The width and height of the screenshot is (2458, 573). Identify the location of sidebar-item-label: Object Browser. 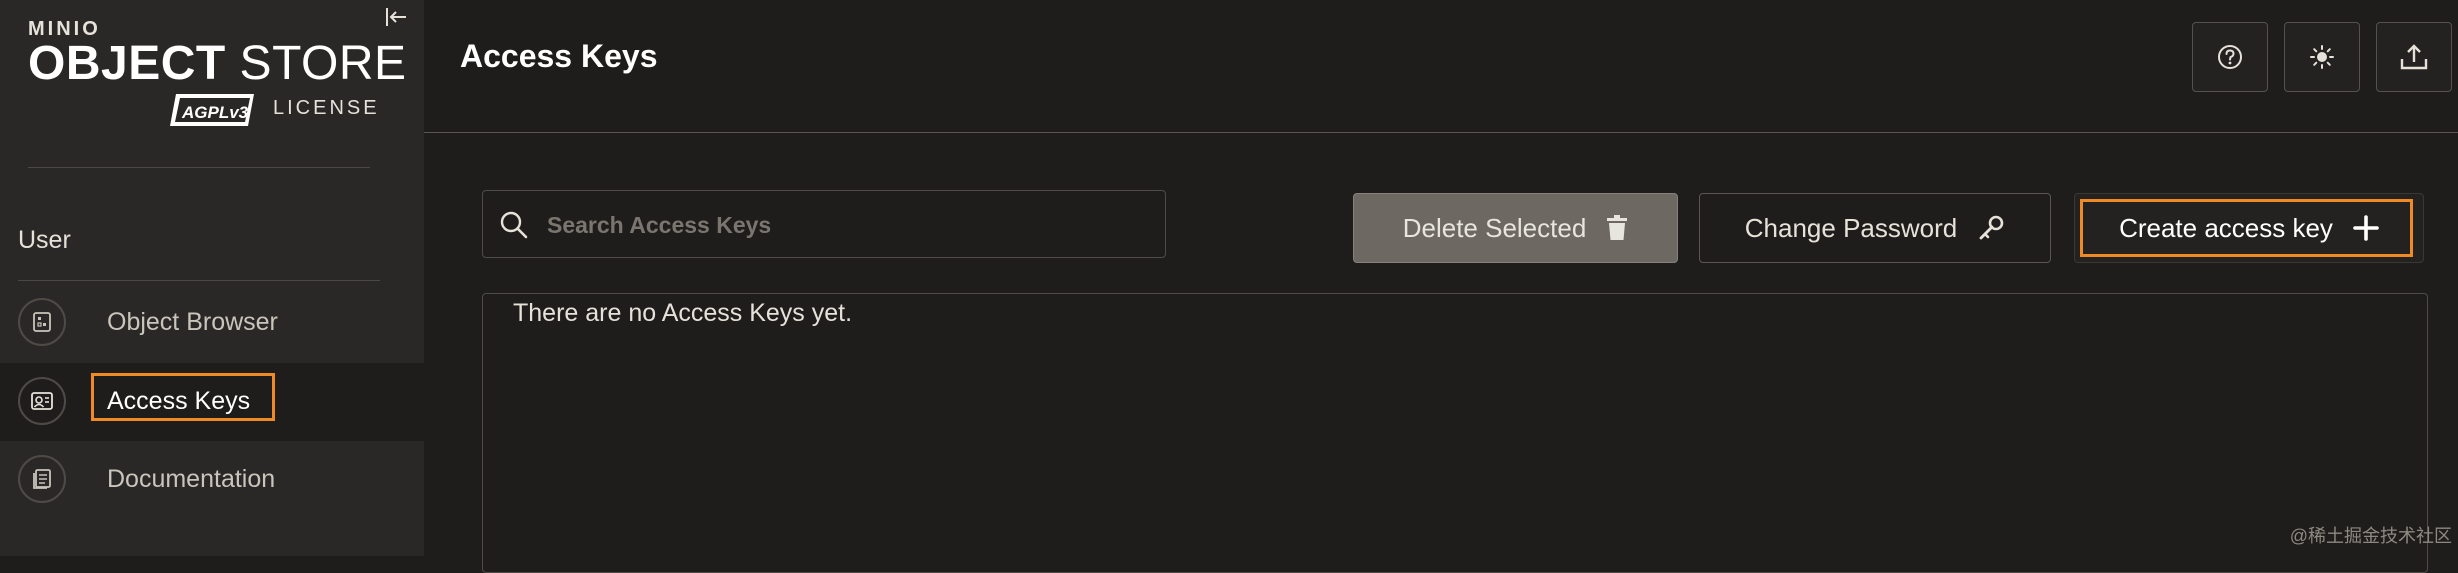
(192, 322).